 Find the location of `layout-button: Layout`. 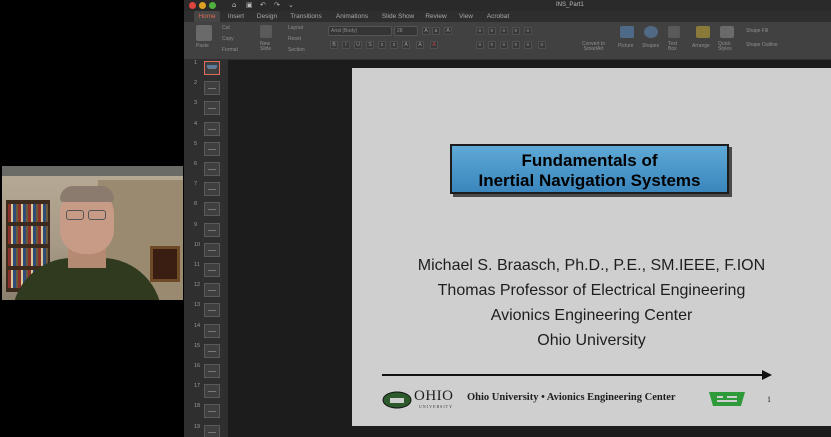

layout-button: Layout is located at coordinates (295, 28).